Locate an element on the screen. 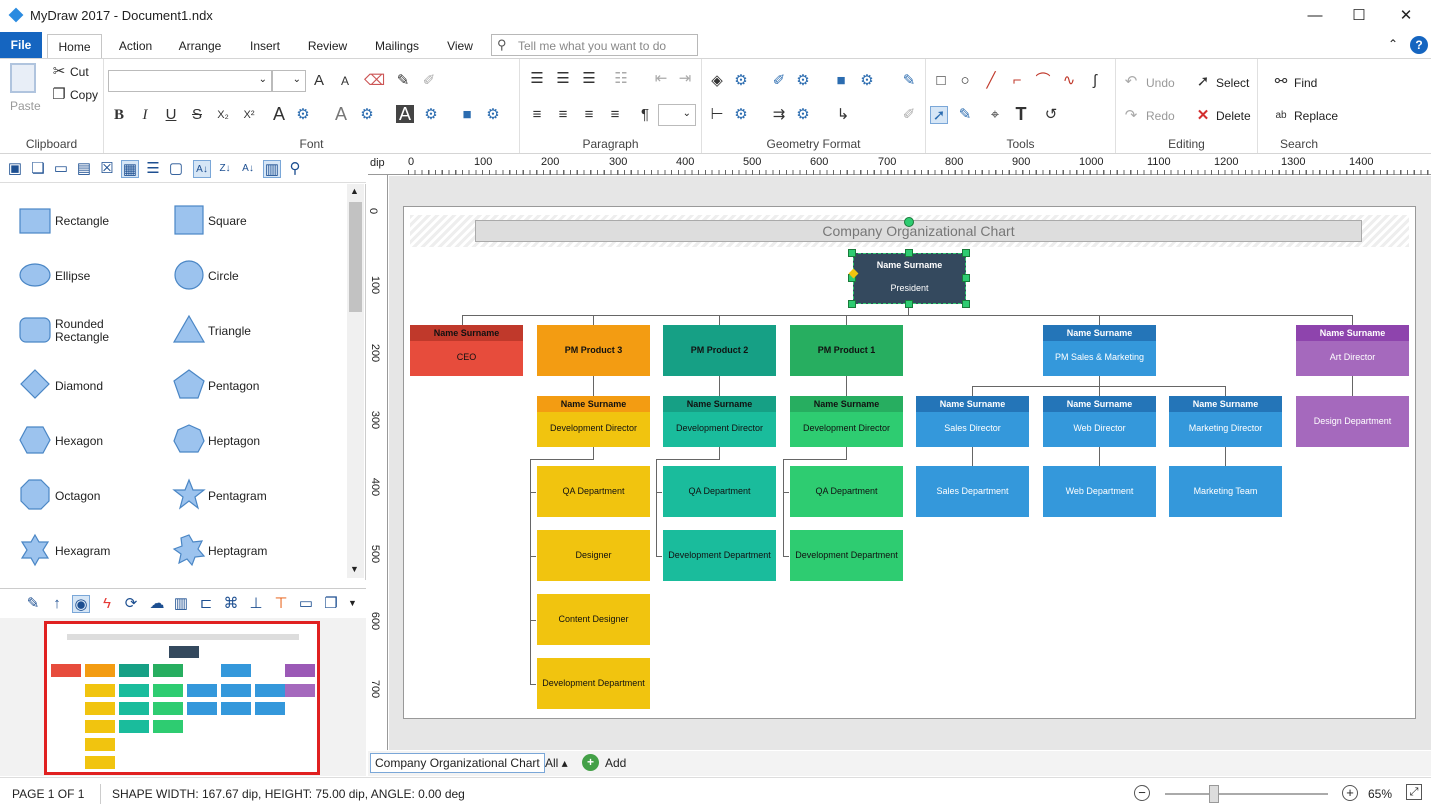 The height and width of the screenshot is (810, 1431). maximize-button: ☐ is located at coordinates (1359, 16).